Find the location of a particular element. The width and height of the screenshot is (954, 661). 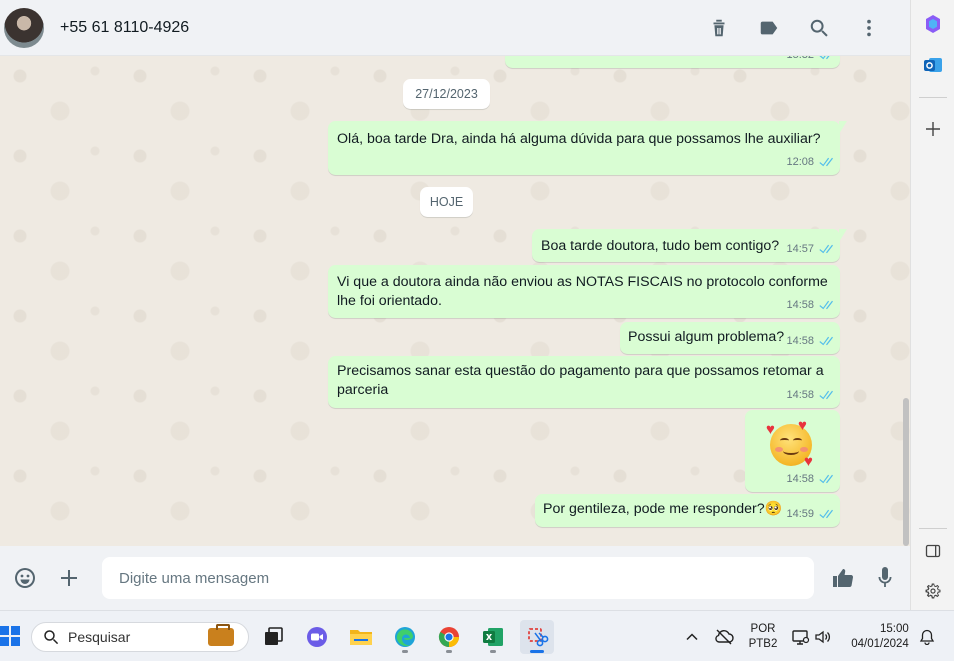

settings-button is located at coordinates (933, 591).